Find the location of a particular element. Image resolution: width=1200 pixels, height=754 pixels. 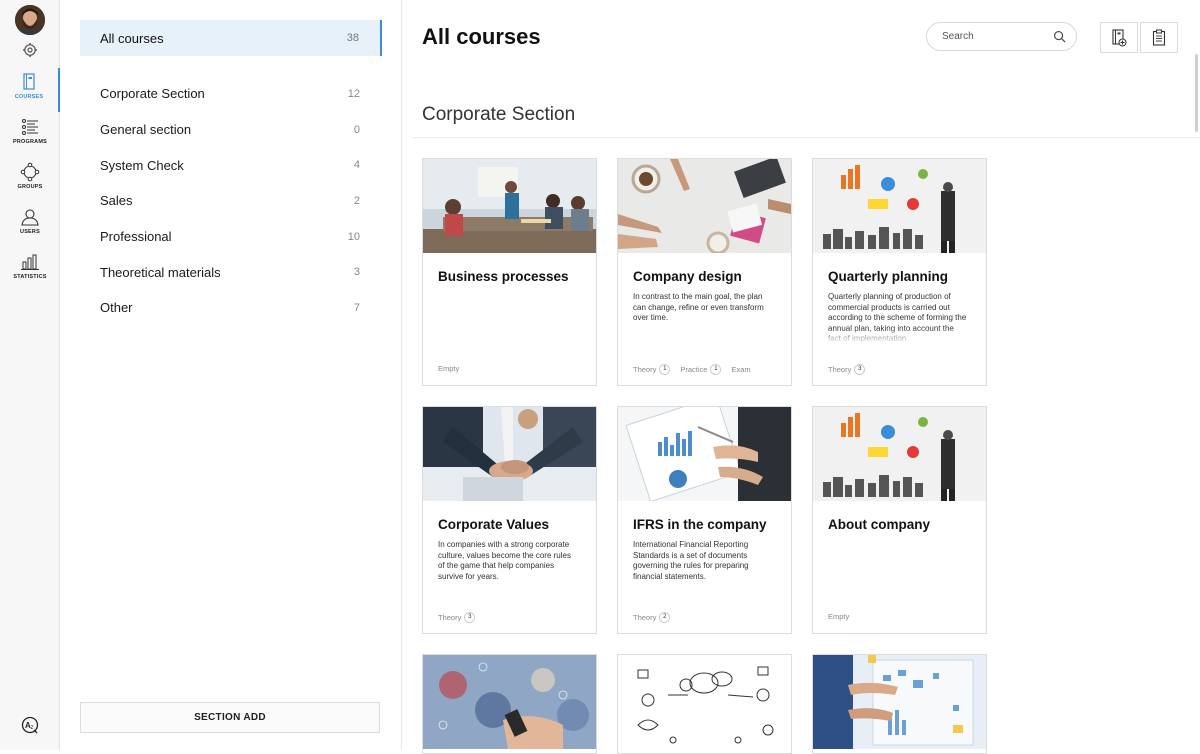

meta-tag: Theory 1 is located at coordinates (652, 369).